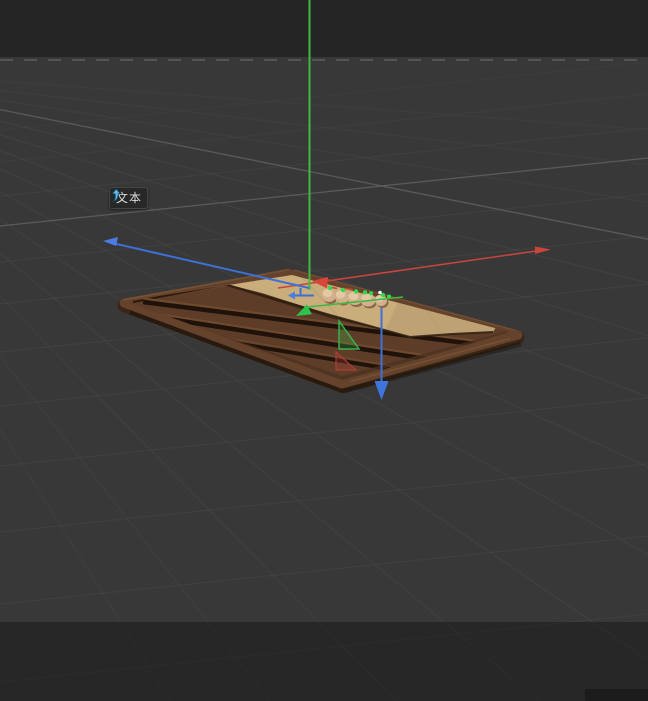  What do you see at coordinates (324, 28) in the screenshot?
I see `overscan-top-strip` at bounding box center [324, 28].